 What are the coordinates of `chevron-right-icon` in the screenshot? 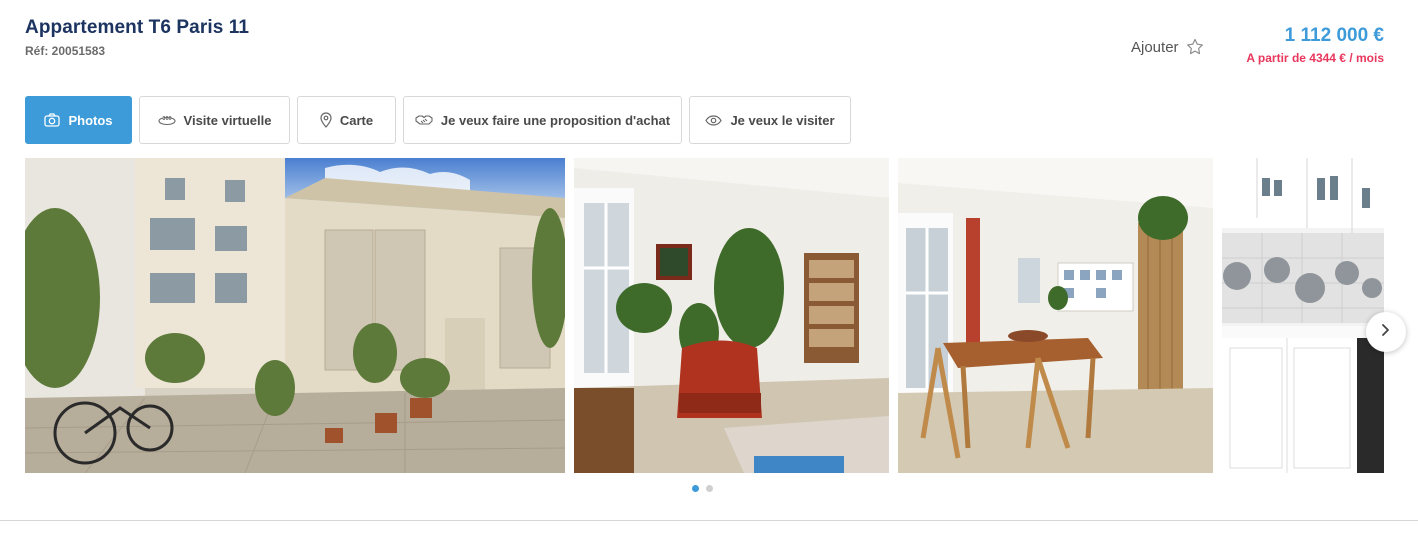 It's located at (1386, 332).